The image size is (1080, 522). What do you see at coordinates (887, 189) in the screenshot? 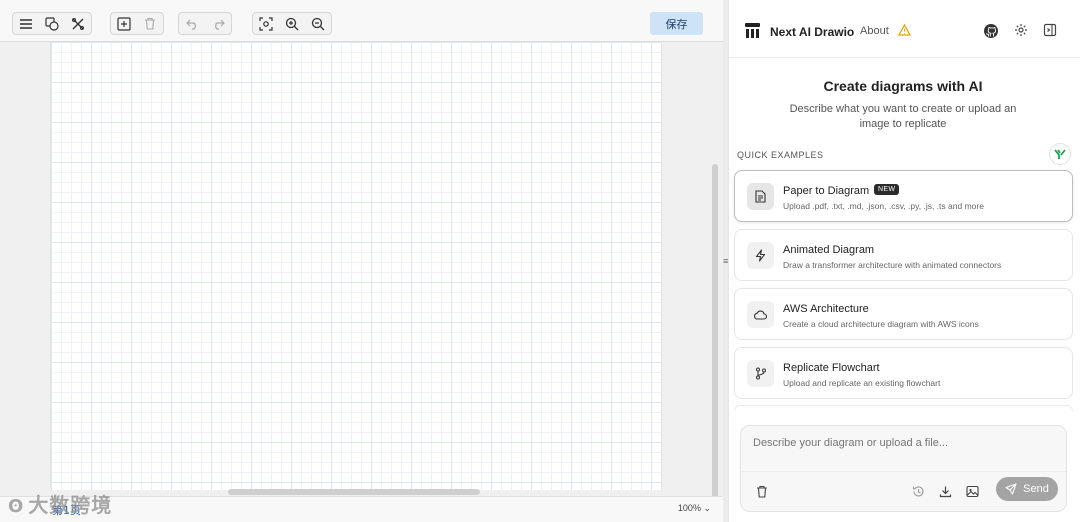
I see `new-badge: NEW` at bounding box center [887, 189].